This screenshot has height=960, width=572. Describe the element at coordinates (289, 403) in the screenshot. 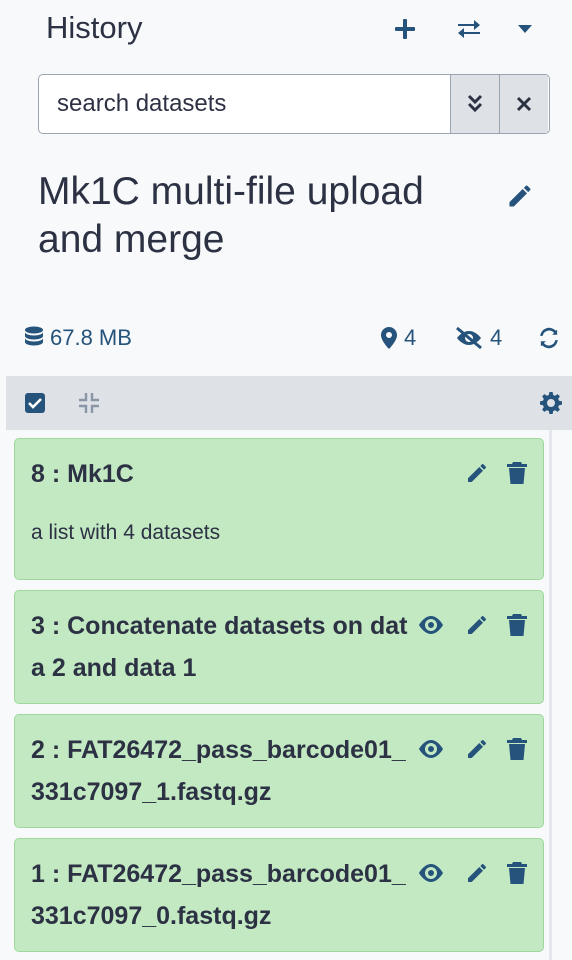

I see `list-toolbar` at that location.